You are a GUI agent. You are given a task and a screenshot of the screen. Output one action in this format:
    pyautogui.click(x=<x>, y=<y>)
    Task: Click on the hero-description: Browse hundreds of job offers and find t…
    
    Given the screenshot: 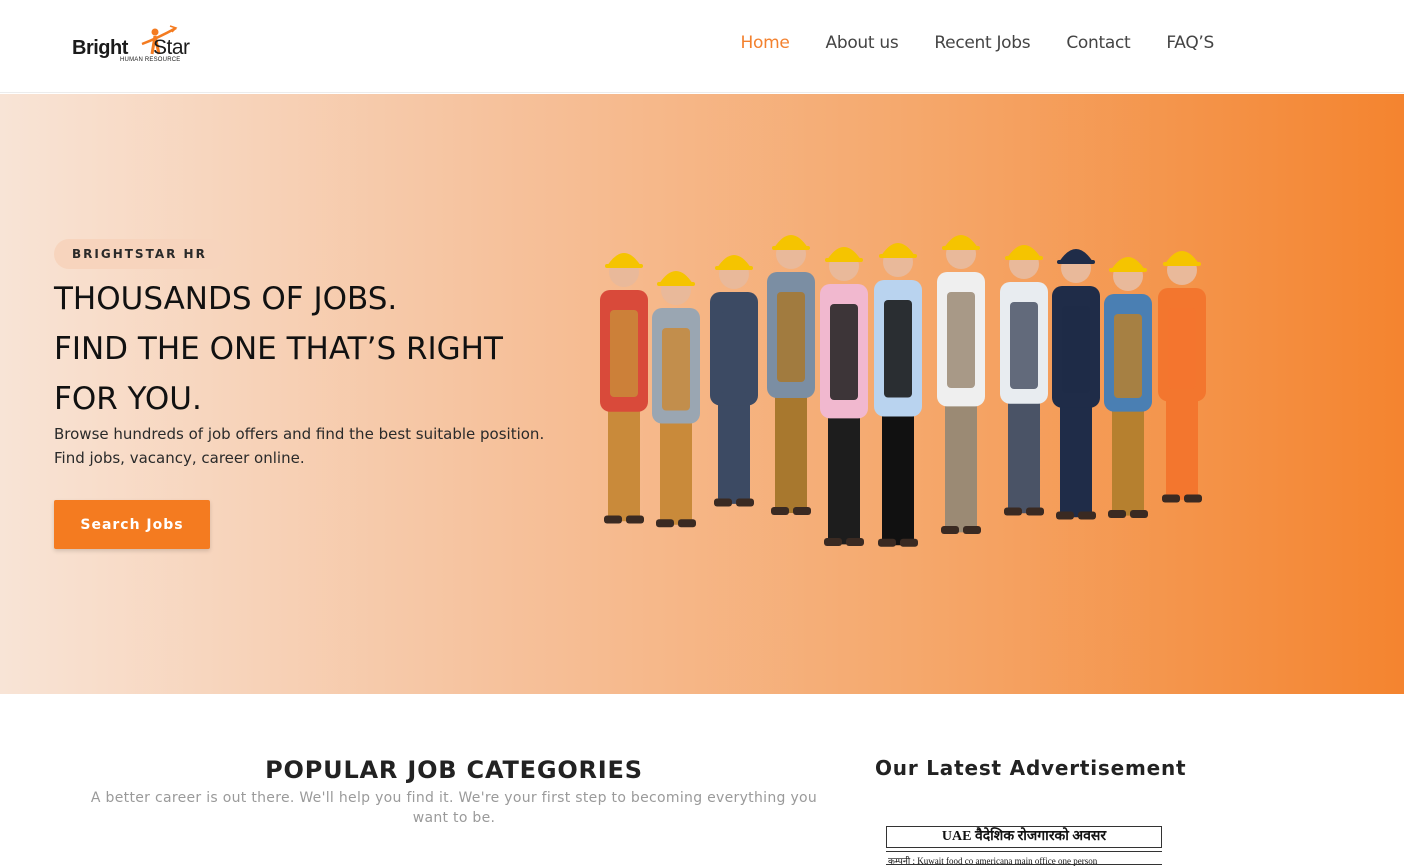 What is the action you would take?
    pyautogui.click(x=314, y=446)
    